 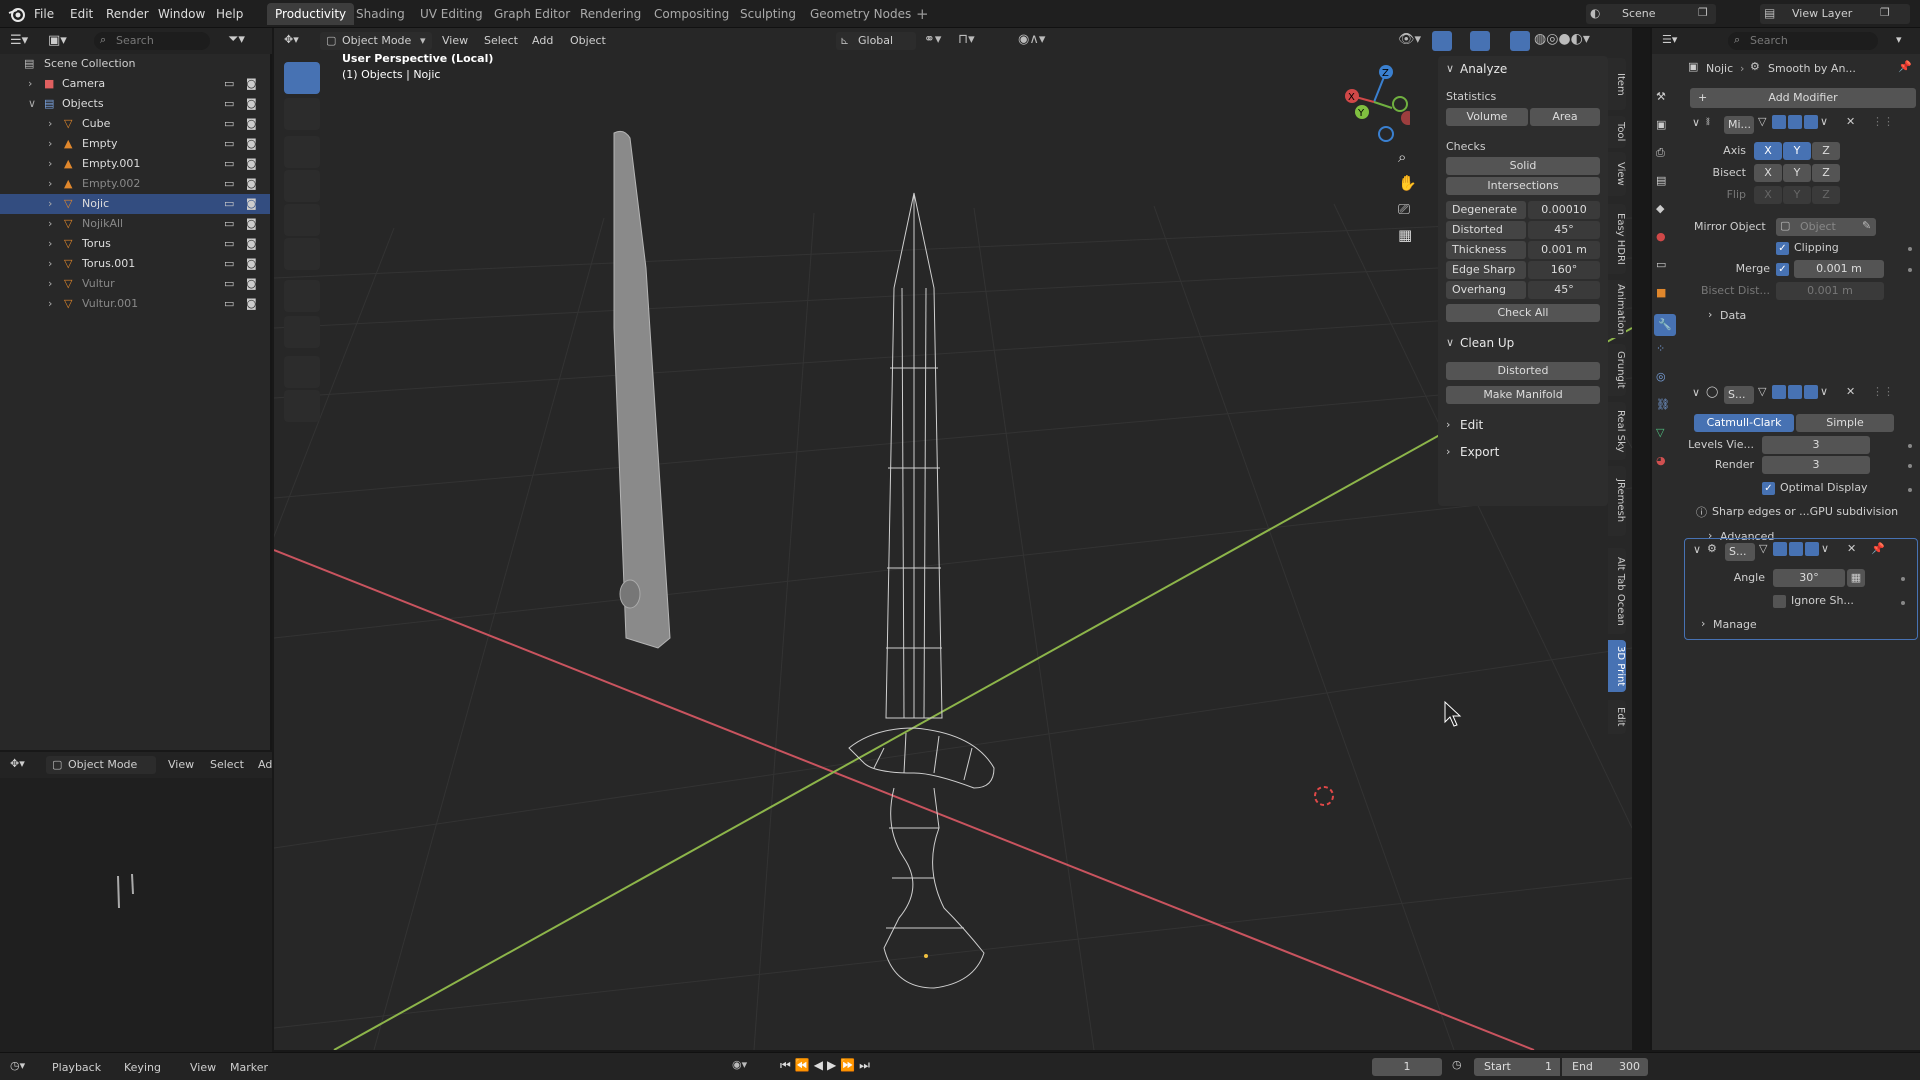 What do you see at coordinates (1665, 435) in the screenshot?
I see `data-tab-icon: ▽` at bounding box center [1665, 435].